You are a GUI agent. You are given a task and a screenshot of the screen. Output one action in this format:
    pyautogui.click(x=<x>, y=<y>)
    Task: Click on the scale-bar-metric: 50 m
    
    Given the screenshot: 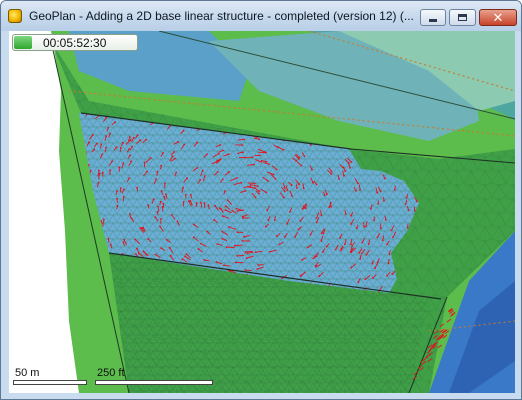 What is the action you would take?
    pyautogui.click(x=50, y=376)
    